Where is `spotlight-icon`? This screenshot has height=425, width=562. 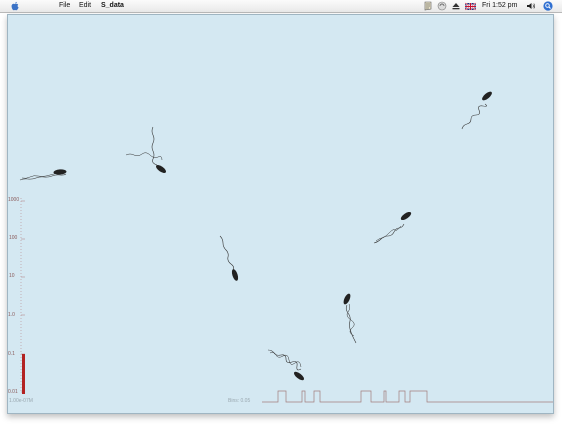 spotlight-icon is located at coordinates (548, 6).